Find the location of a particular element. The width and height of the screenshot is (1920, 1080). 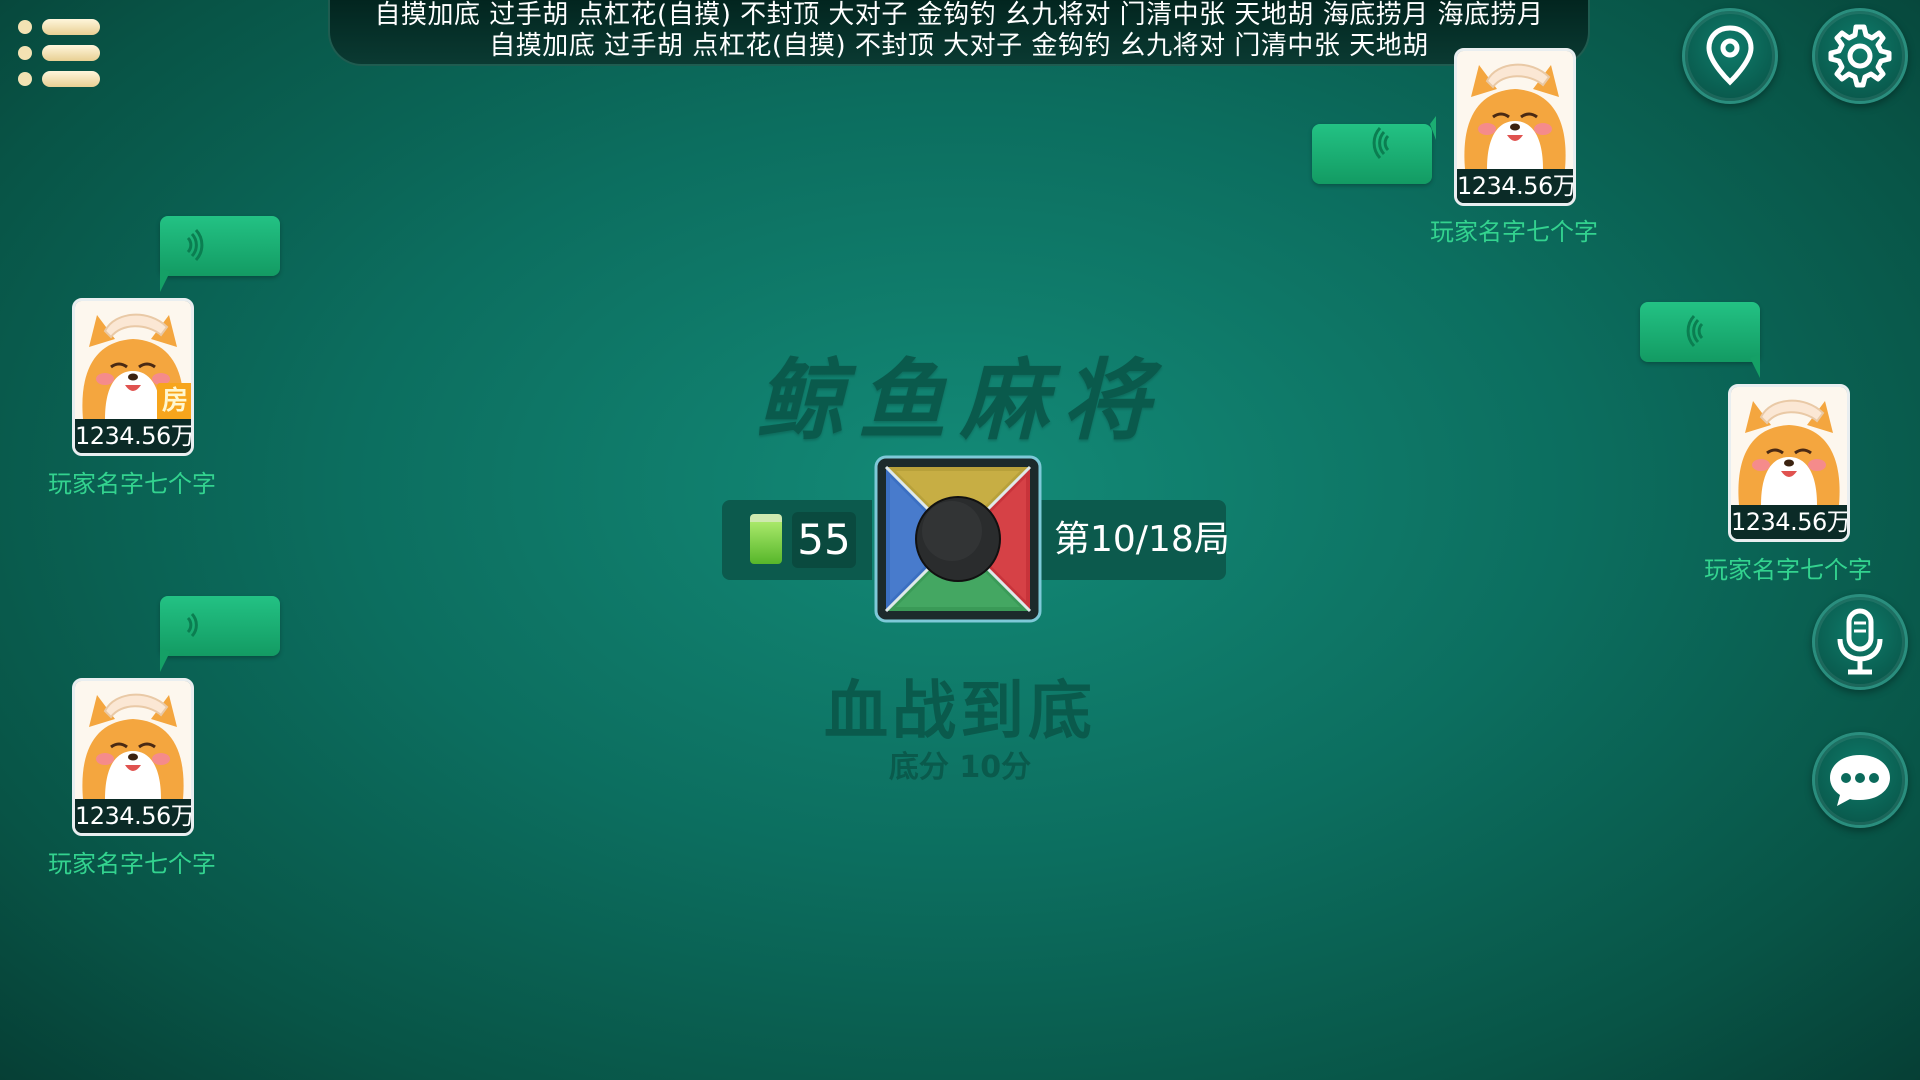

gear-icon is located at coordinates (1860, 56).